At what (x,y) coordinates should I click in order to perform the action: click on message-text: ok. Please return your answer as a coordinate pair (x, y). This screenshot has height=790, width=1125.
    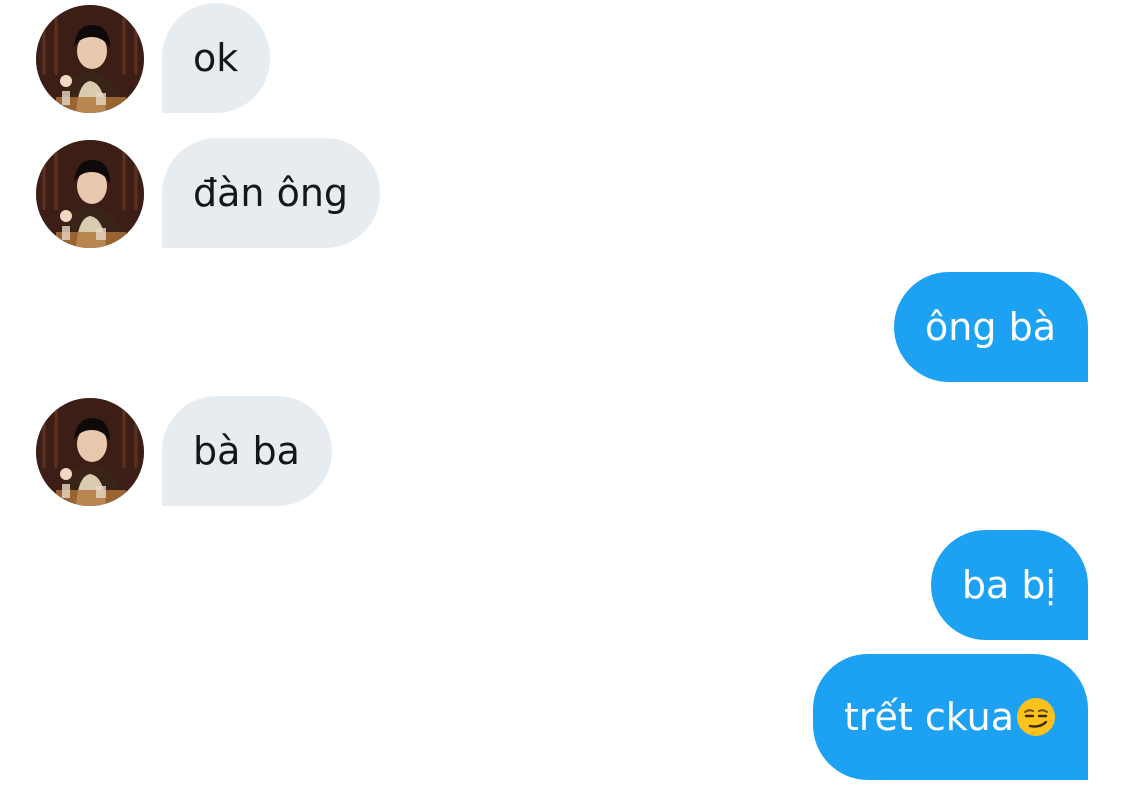
    Looking at the image, I should click on (216, 58).